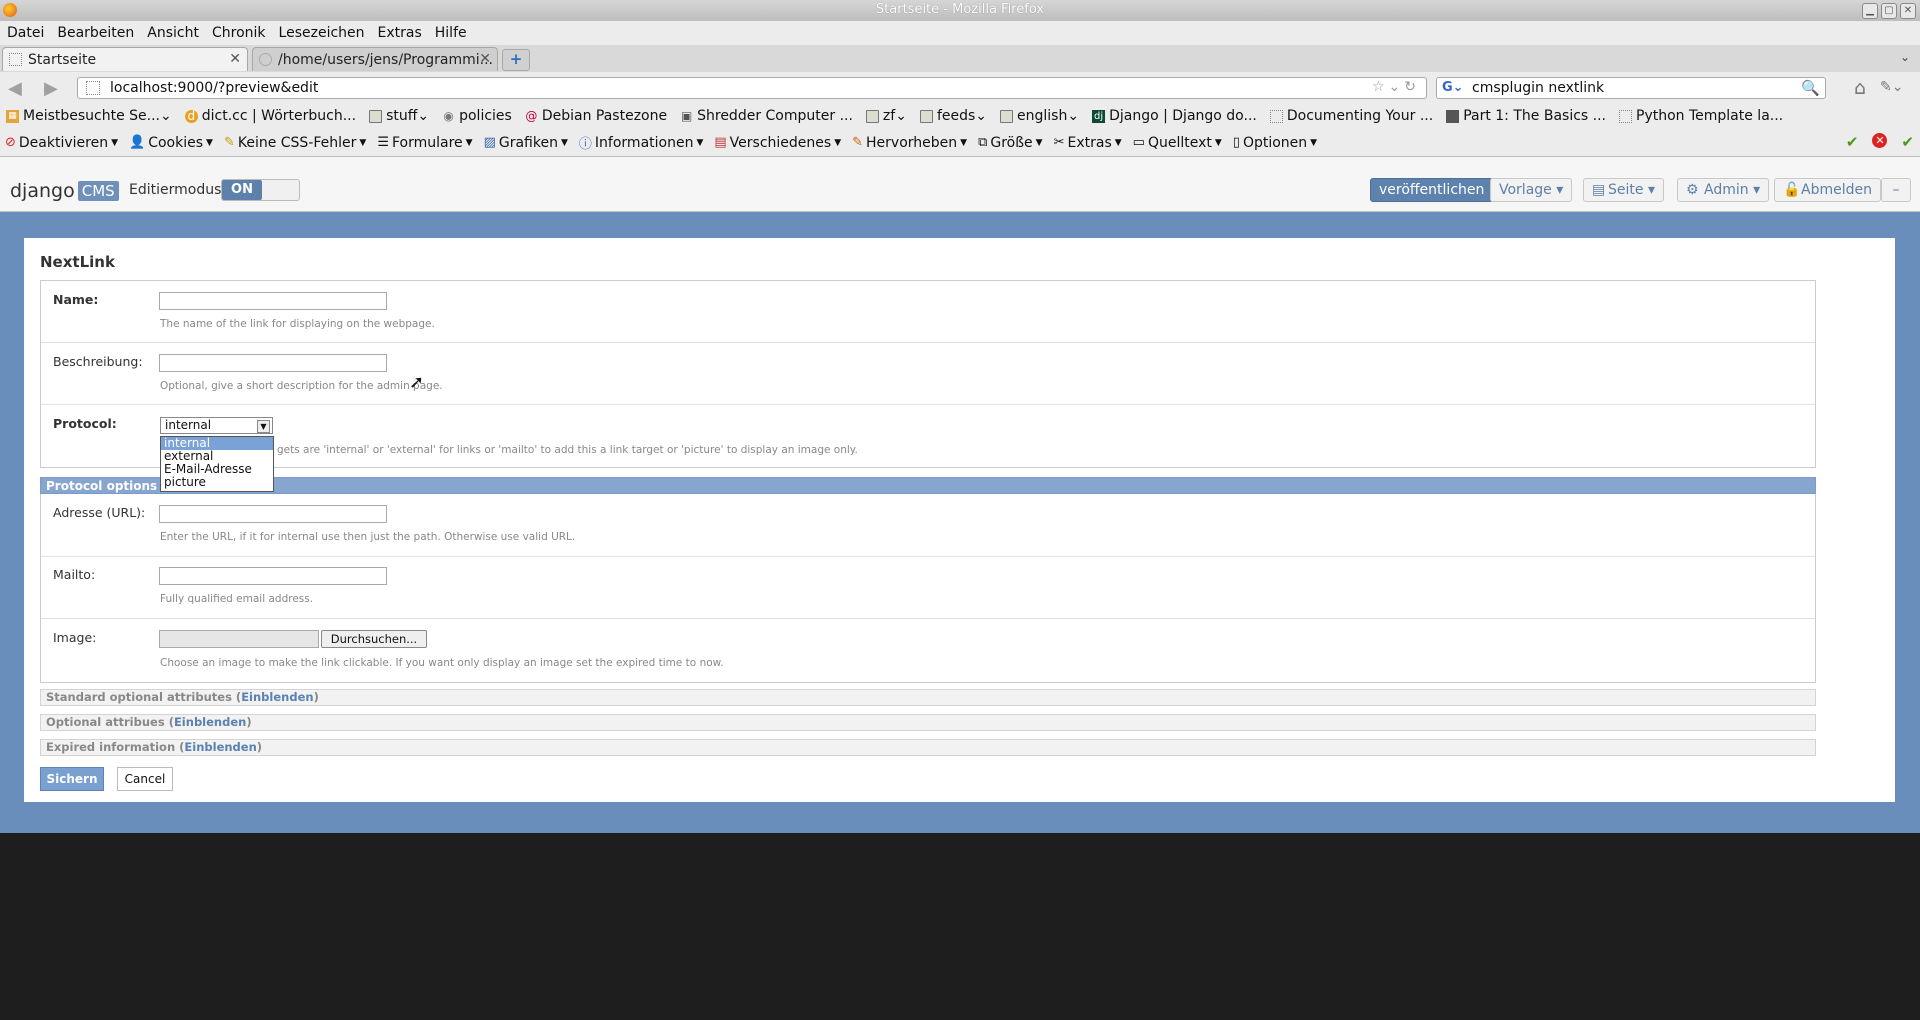 Image resolution: width=1920 pixels, height=1020 pixels. What do you see at coordinates (1623, 190) in the screenshot?
I see `page-menu-button: ▤ Seite ▾` at bounding box center [1623, 190].